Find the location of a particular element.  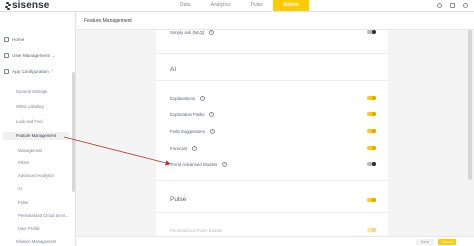

feature-row-pulse is located at coordinates (276, 200).